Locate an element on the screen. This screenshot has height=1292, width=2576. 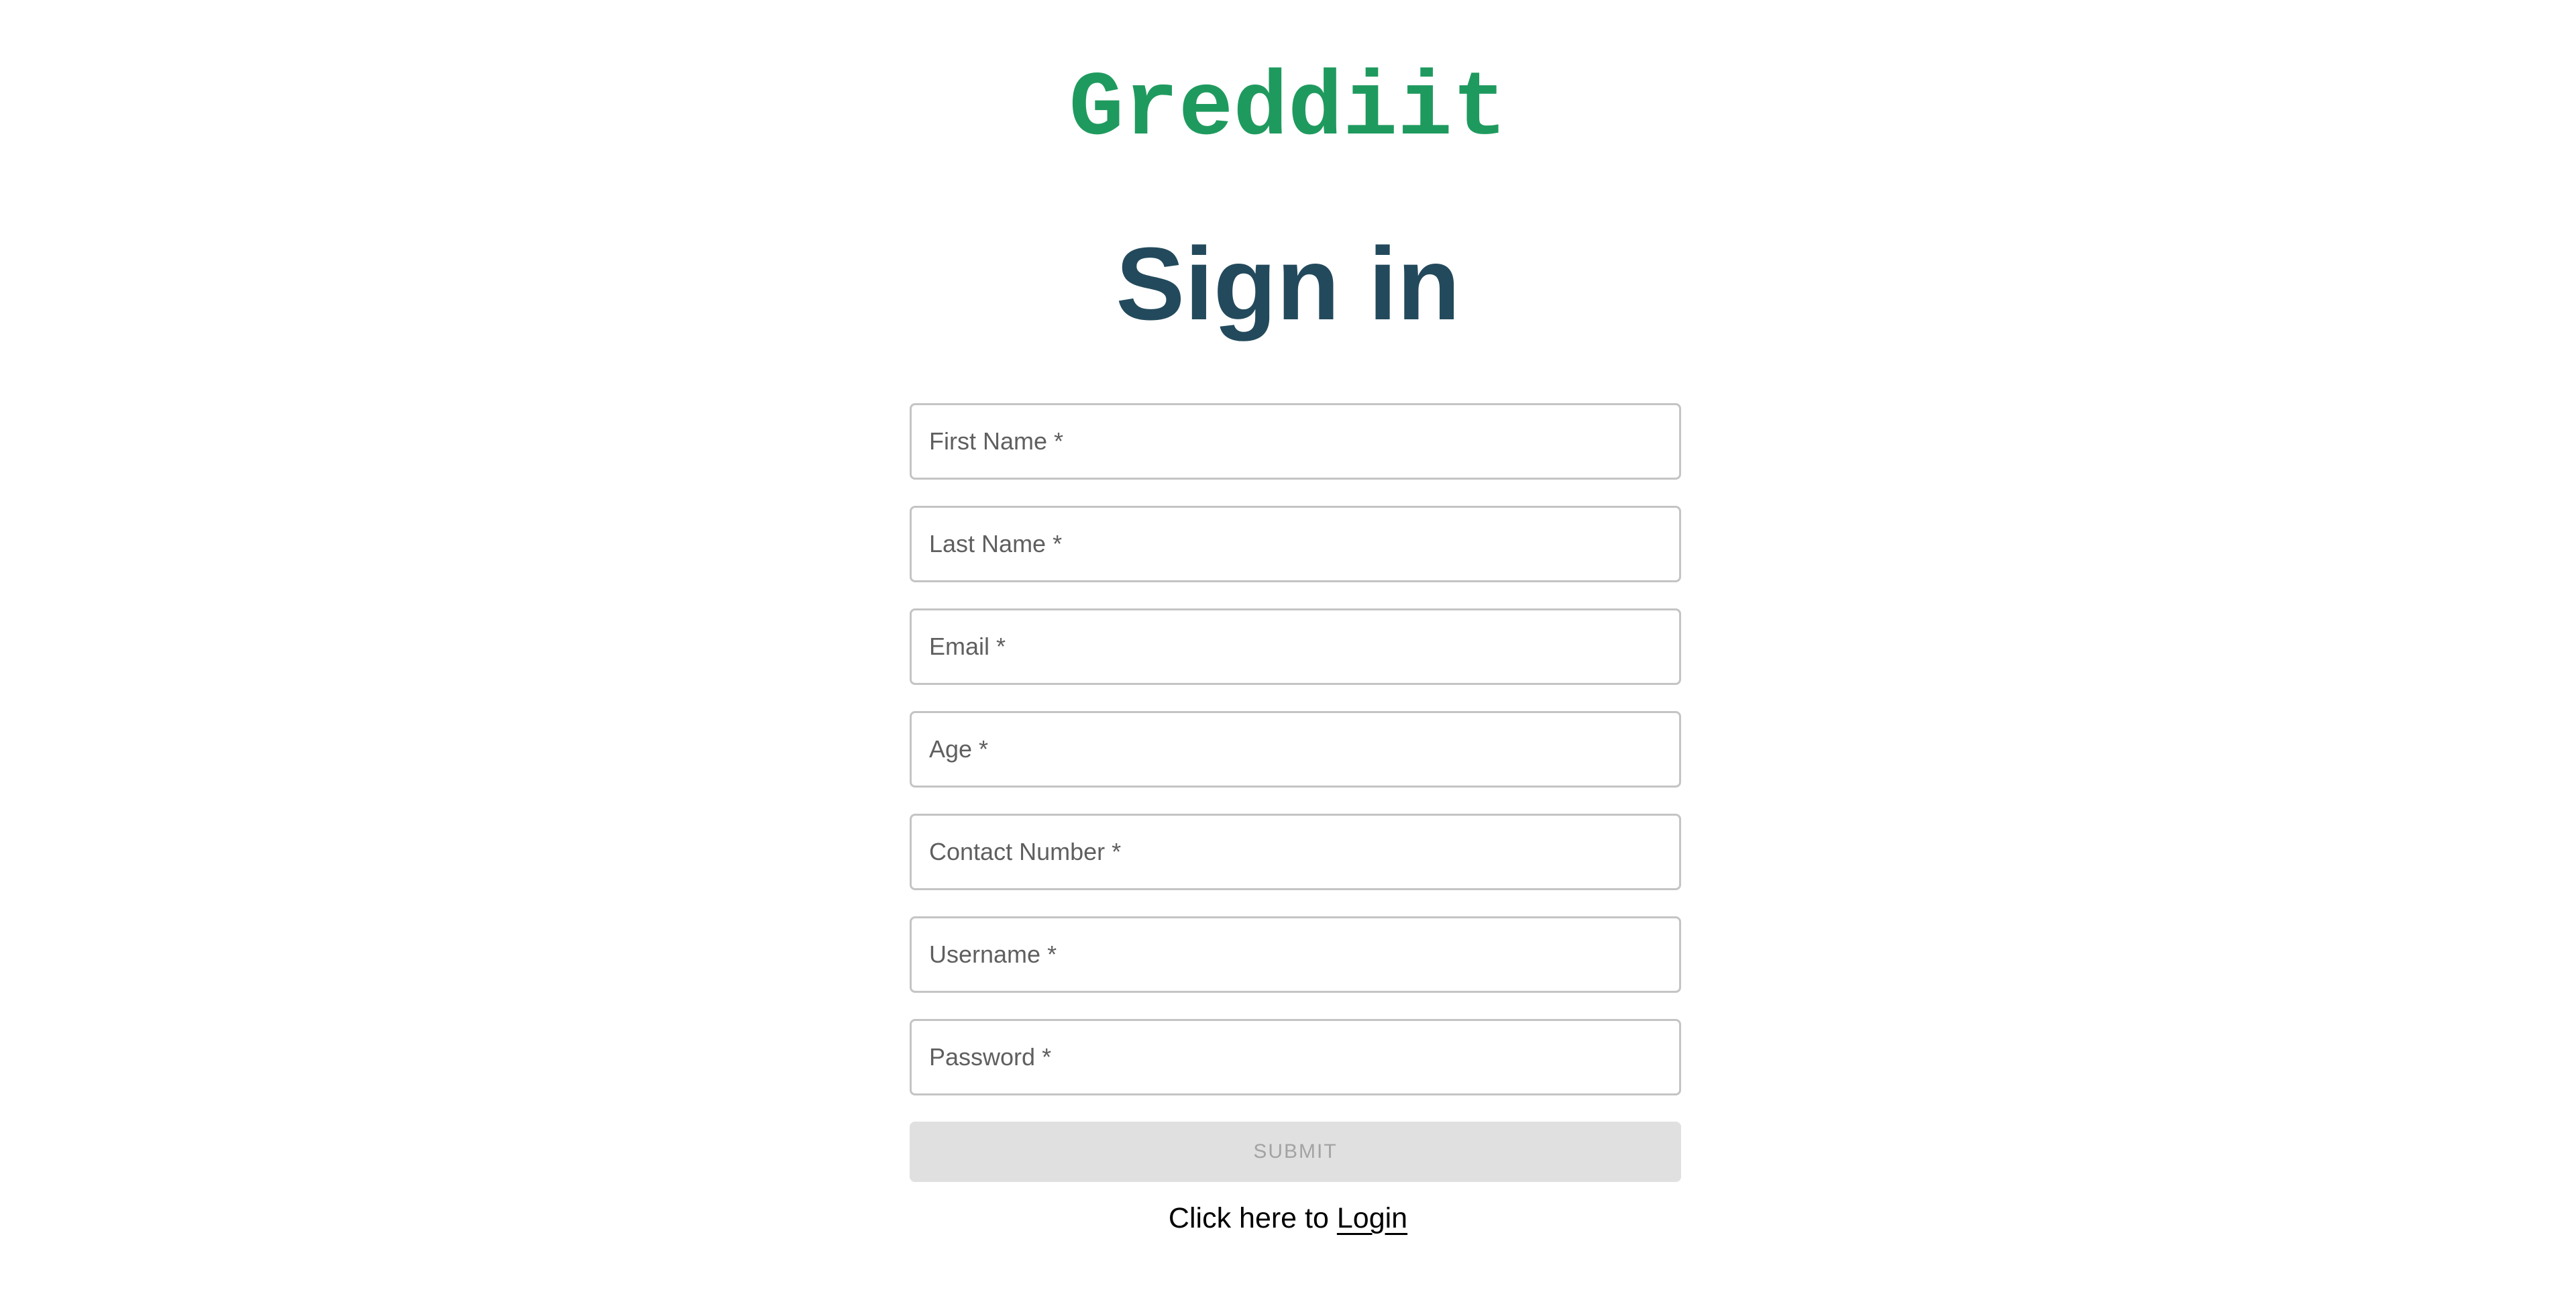
password-input is located at coordinates (1295, 1057).